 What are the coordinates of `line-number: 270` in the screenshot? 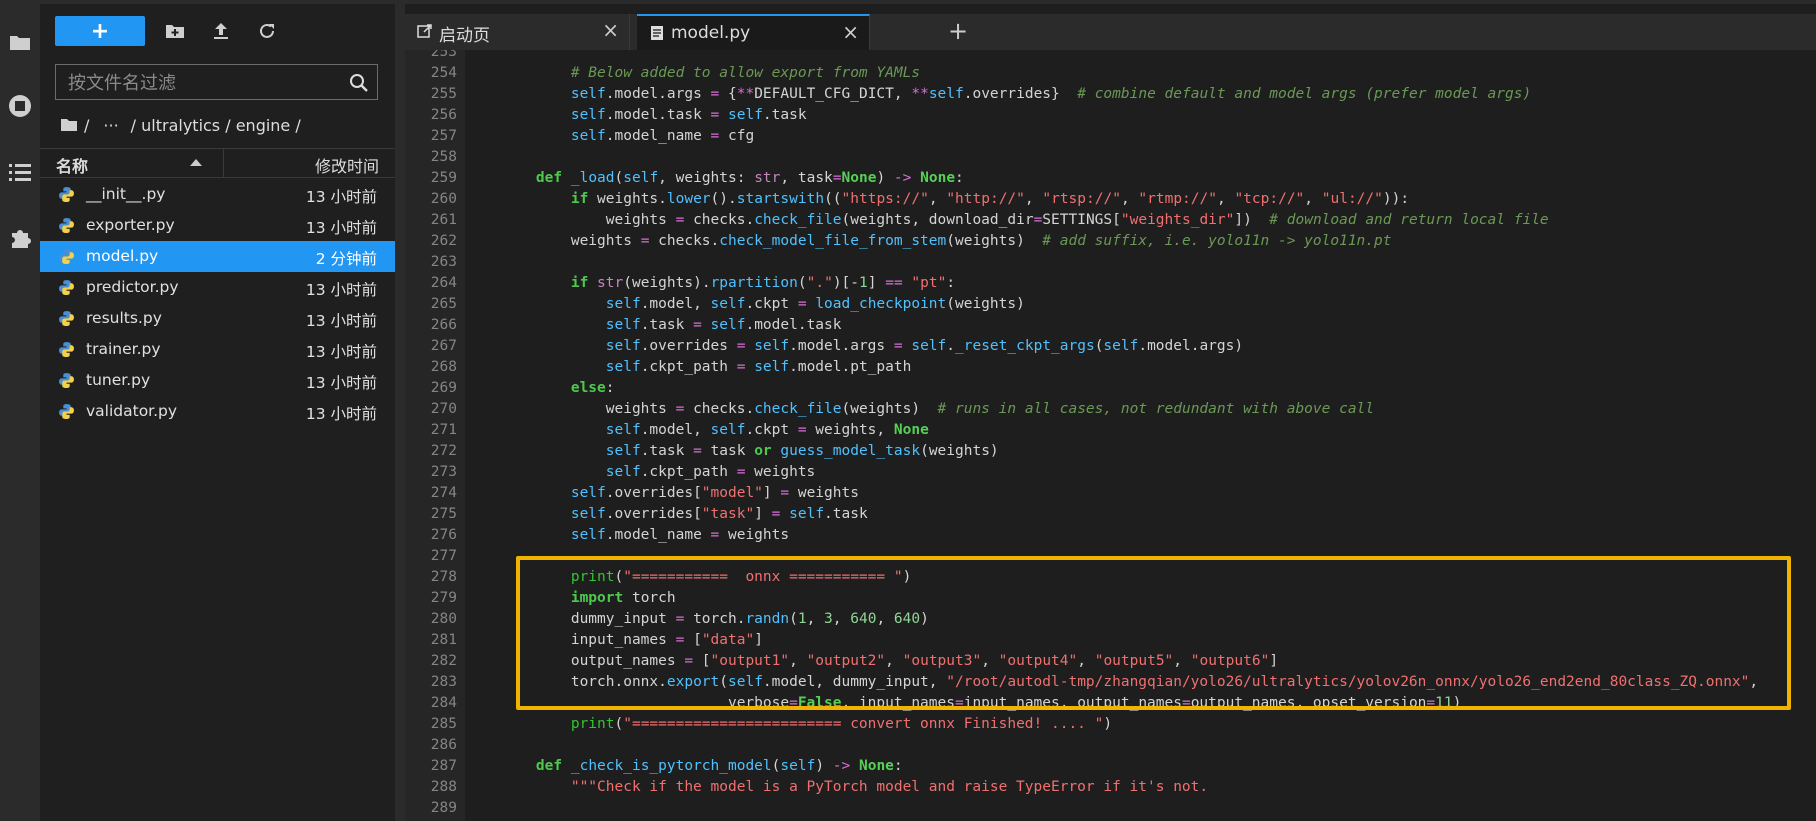 It's located at (443, 409).